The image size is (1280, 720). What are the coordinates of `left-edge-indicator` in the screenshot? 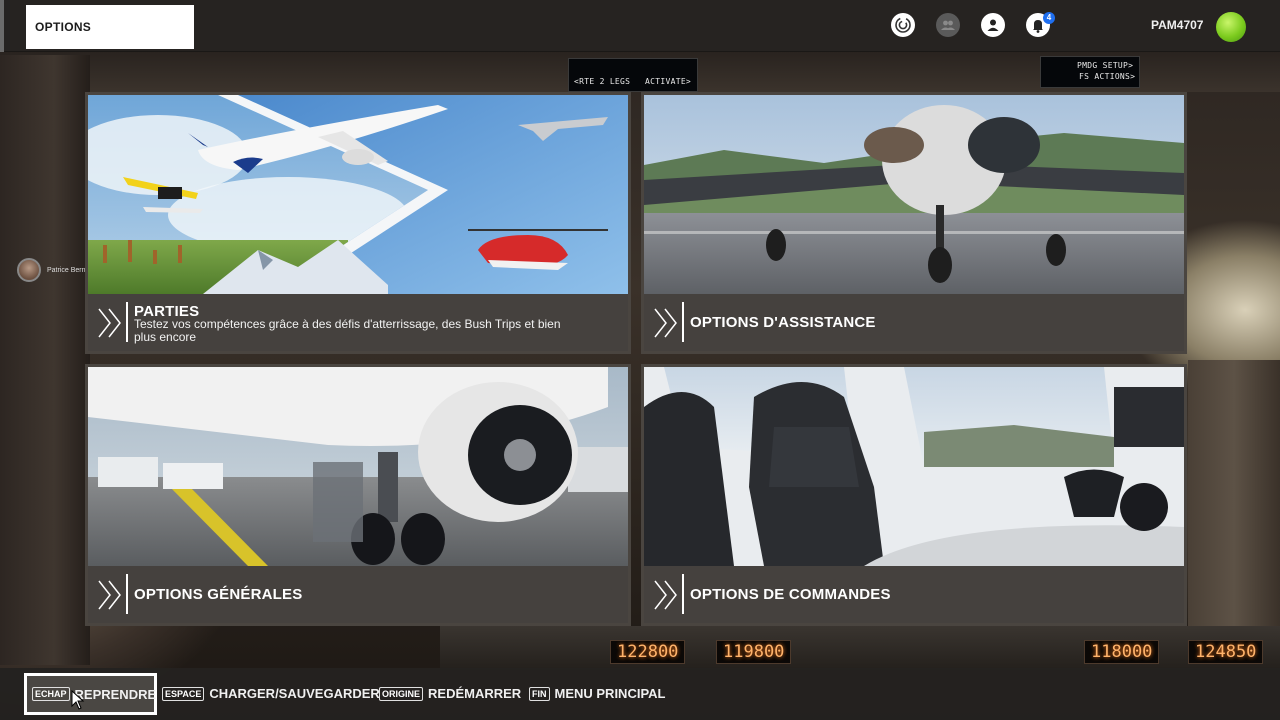 It's located at (2, 26).